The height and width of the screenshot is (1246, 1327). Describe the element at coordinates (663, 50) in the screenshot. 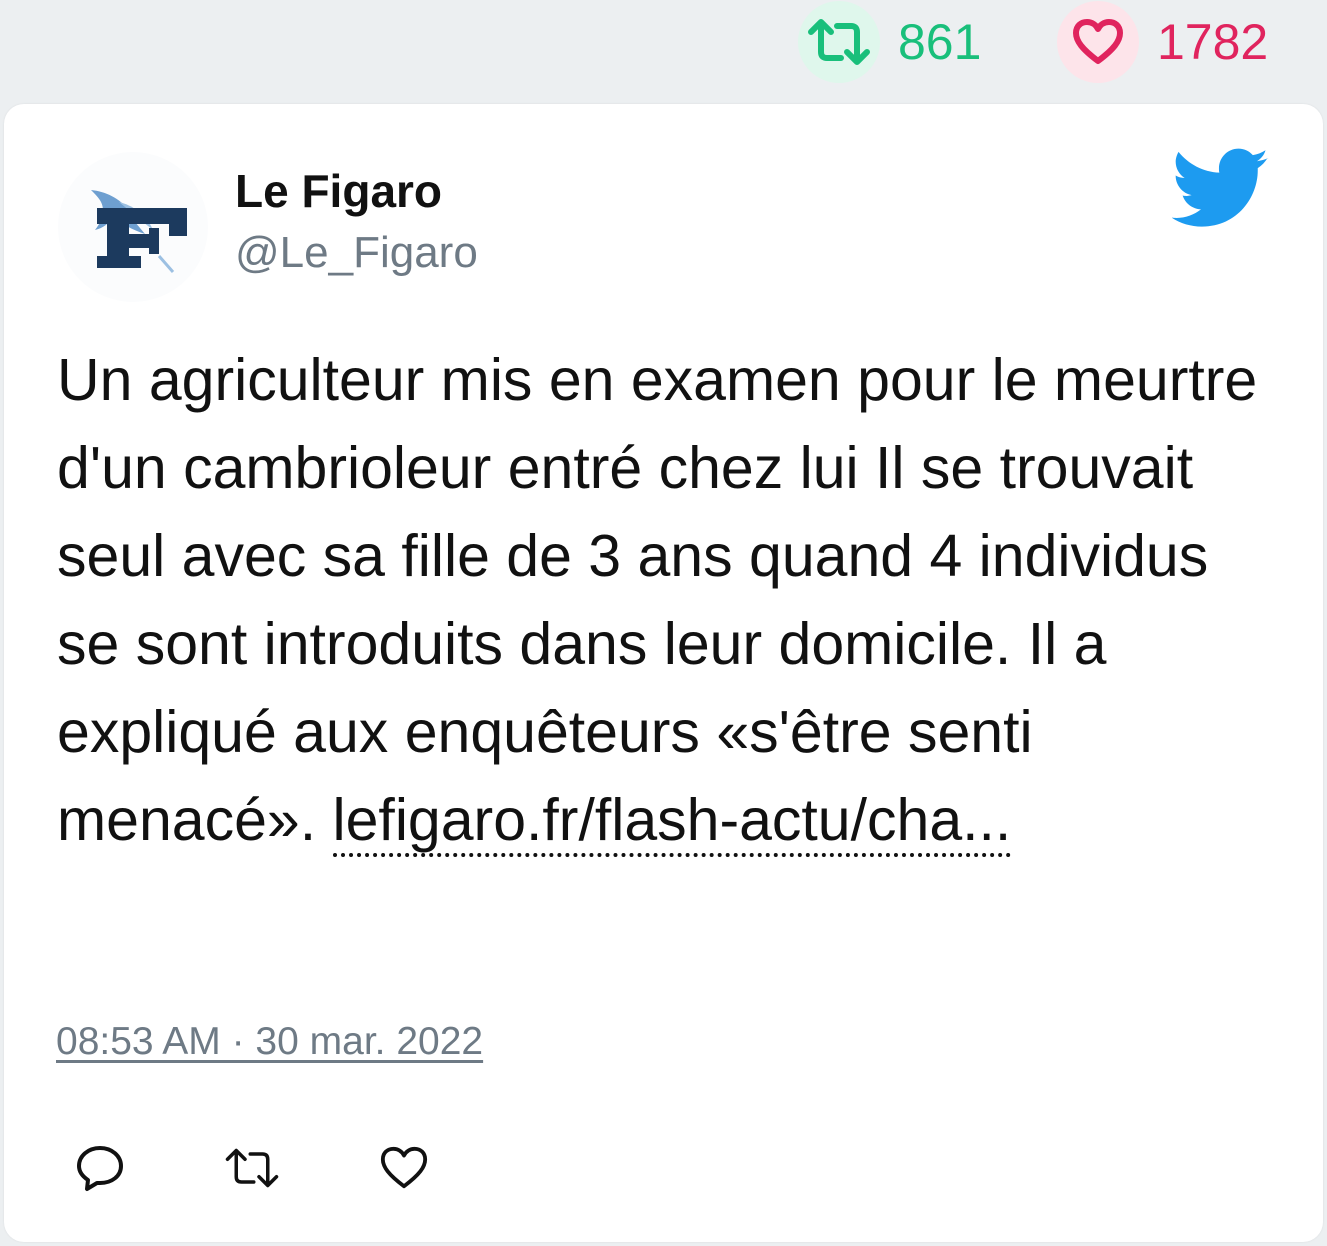

I see `engagement-stats-bar: 861 1782` at that location.